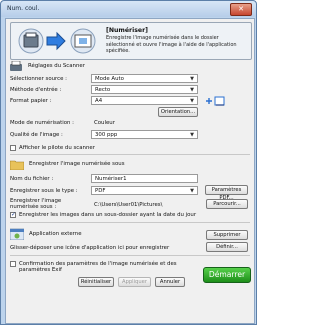 Image resolution: width=320 pixels, height=325 pixels. What do you see at coordinates (106, 135) in the screenshot?
I see `quality-value: 300 ppp` at bounding box center [106, 135].